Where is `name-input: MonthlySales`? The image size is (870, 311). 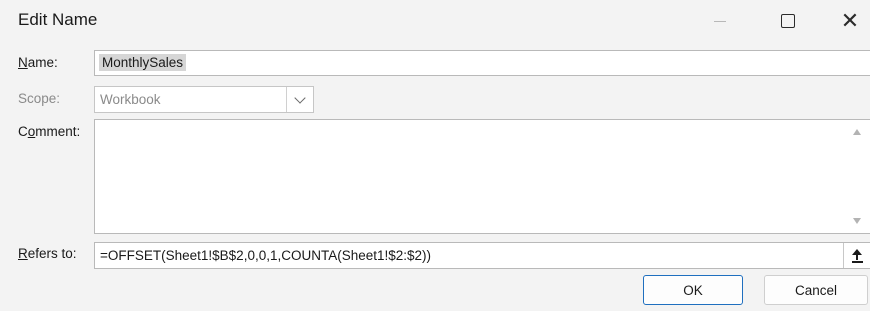
name-input: MonthlySales is located at coordinates (482, 63).